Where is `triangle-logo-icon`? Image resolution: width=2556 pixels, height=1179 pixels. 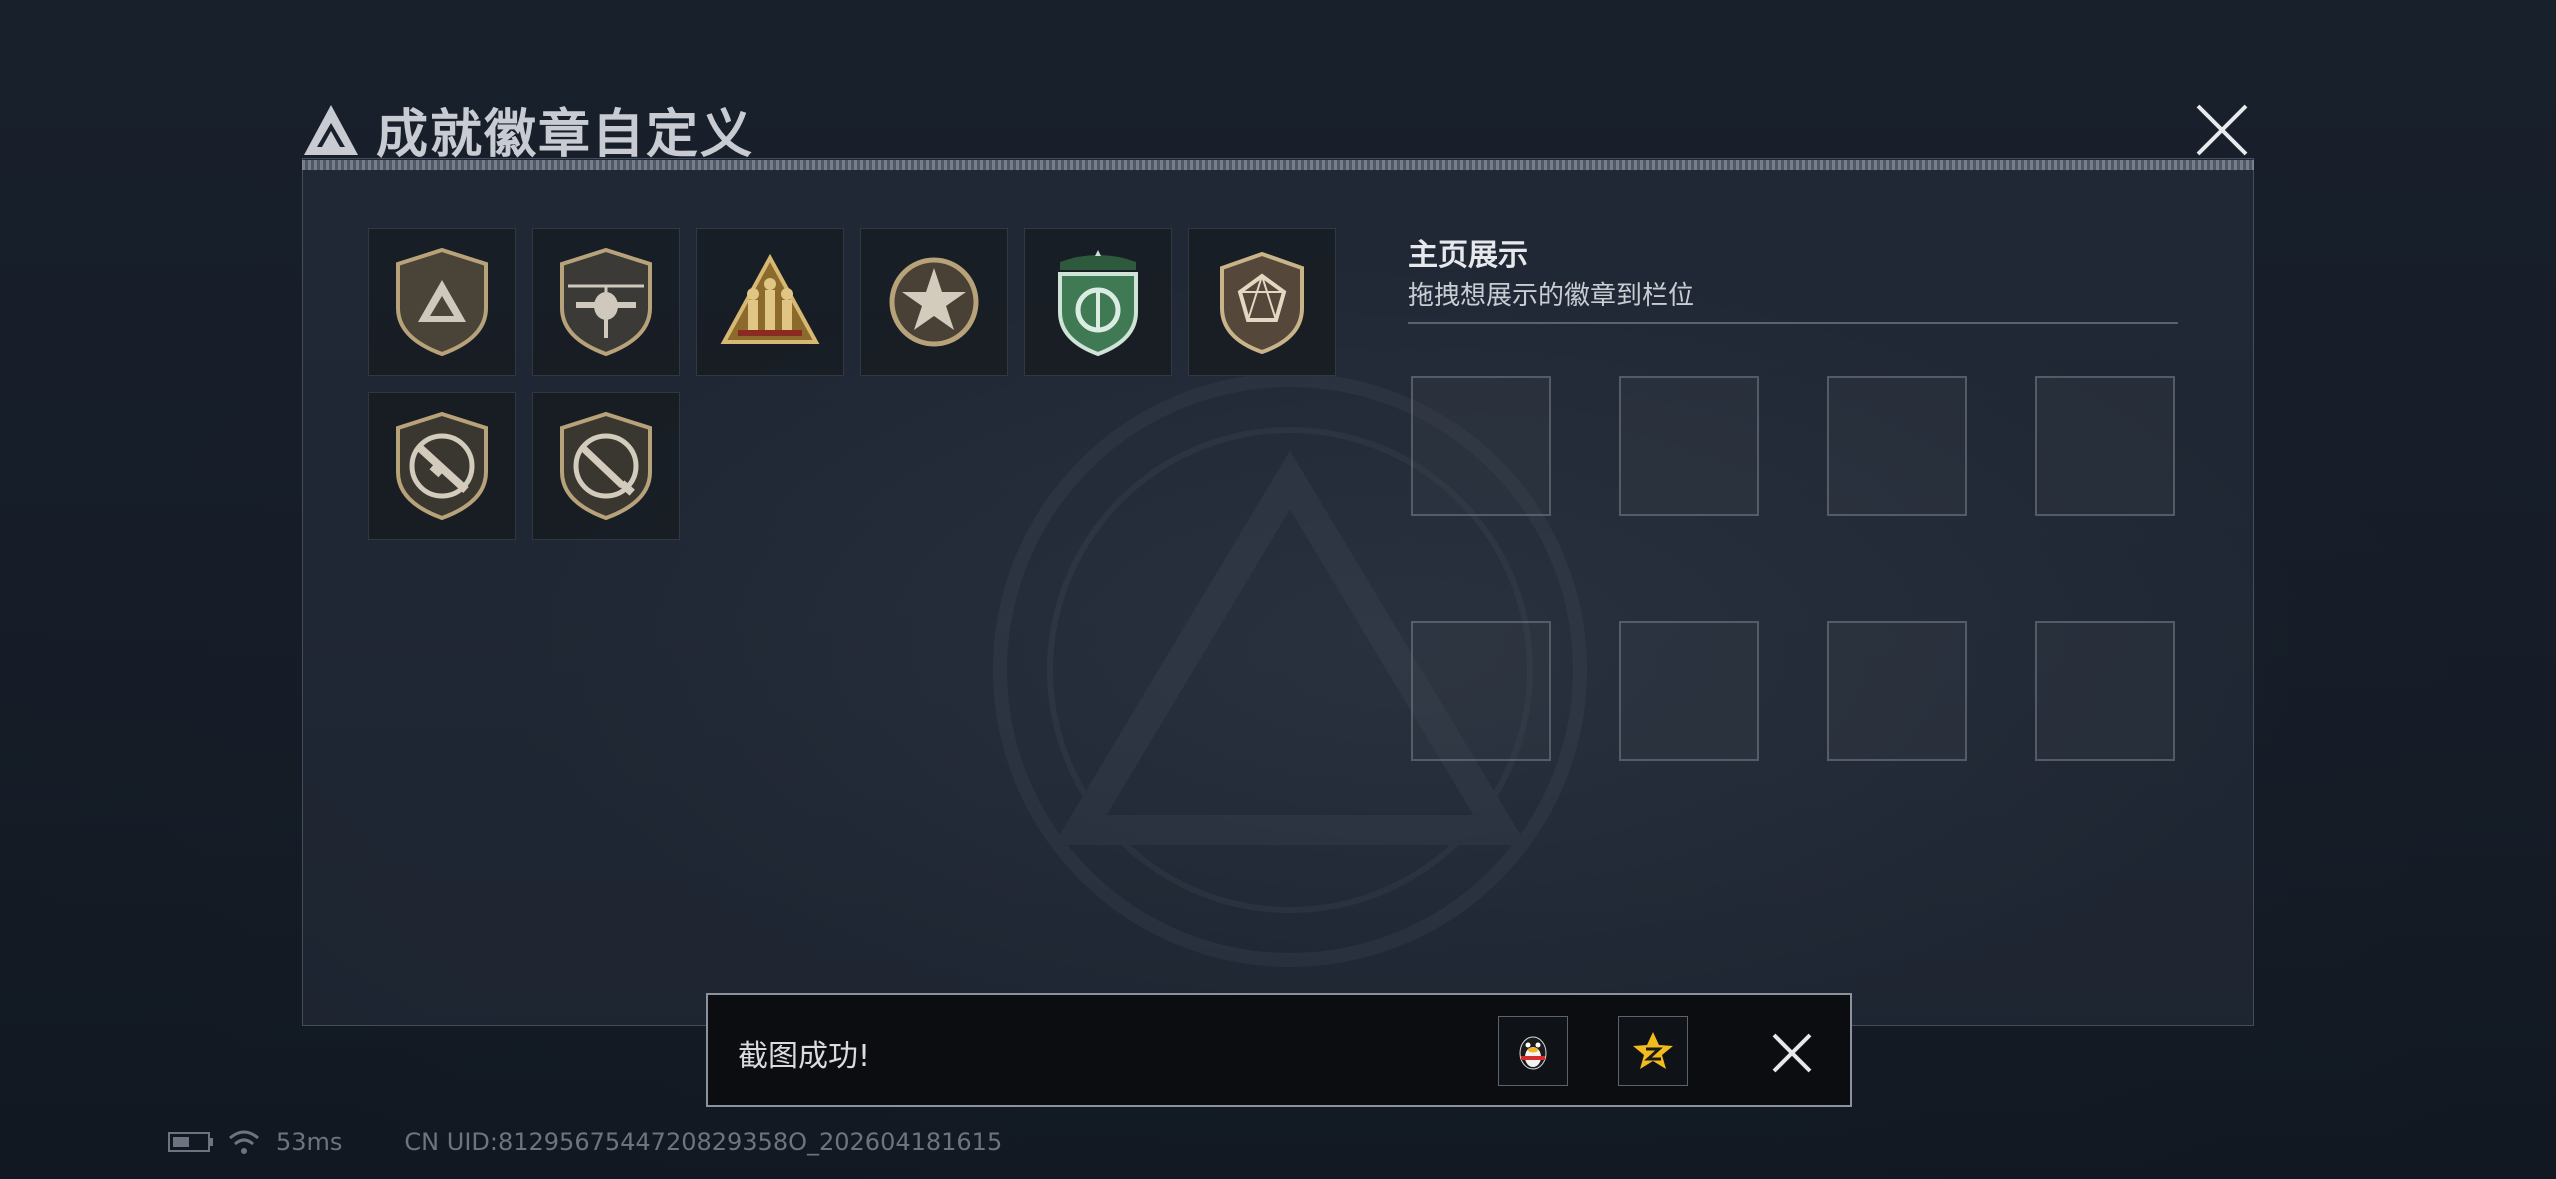 triangle-logo-icon is located at coordinates (331, 129).